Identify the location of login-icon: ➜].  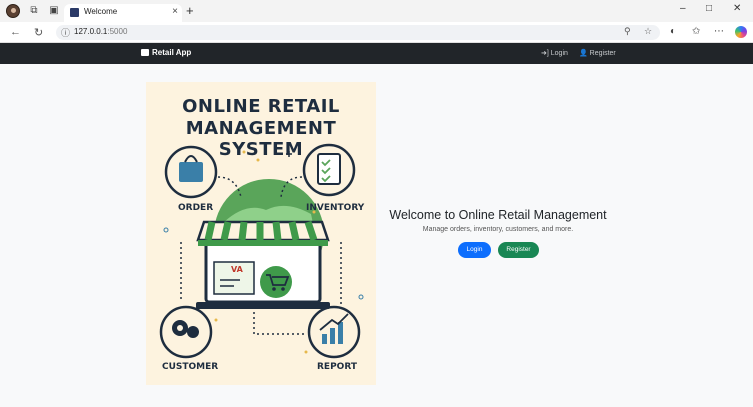
(545, 53).